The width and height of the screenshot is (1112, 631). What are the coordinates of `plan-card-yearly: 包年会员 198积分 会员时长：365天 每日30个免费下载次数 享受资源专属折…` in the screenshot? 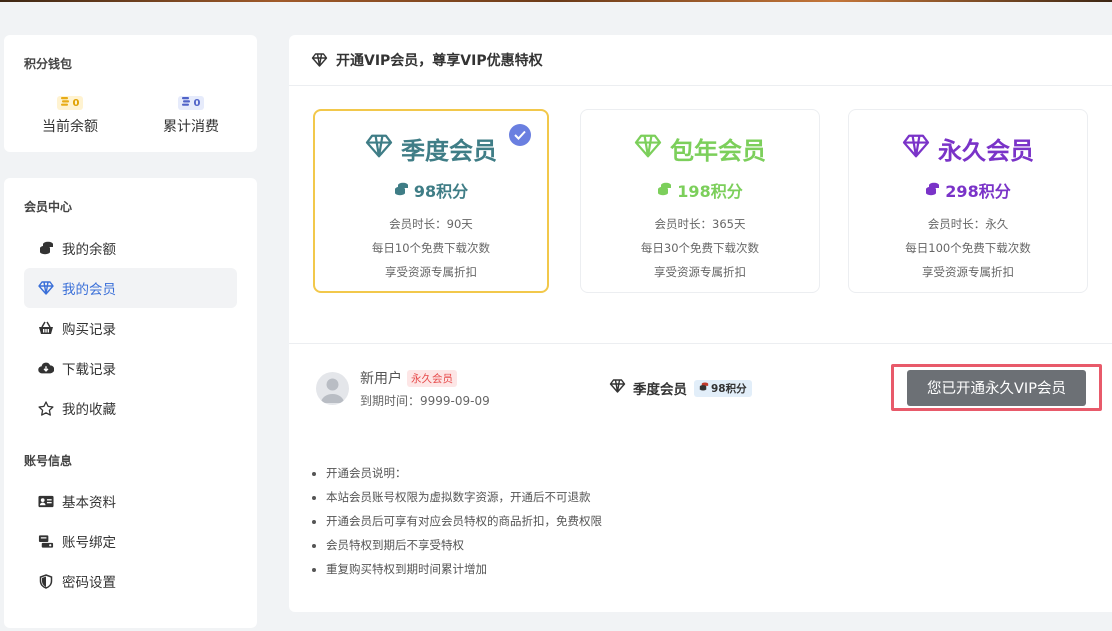 It's located at (700, 201).